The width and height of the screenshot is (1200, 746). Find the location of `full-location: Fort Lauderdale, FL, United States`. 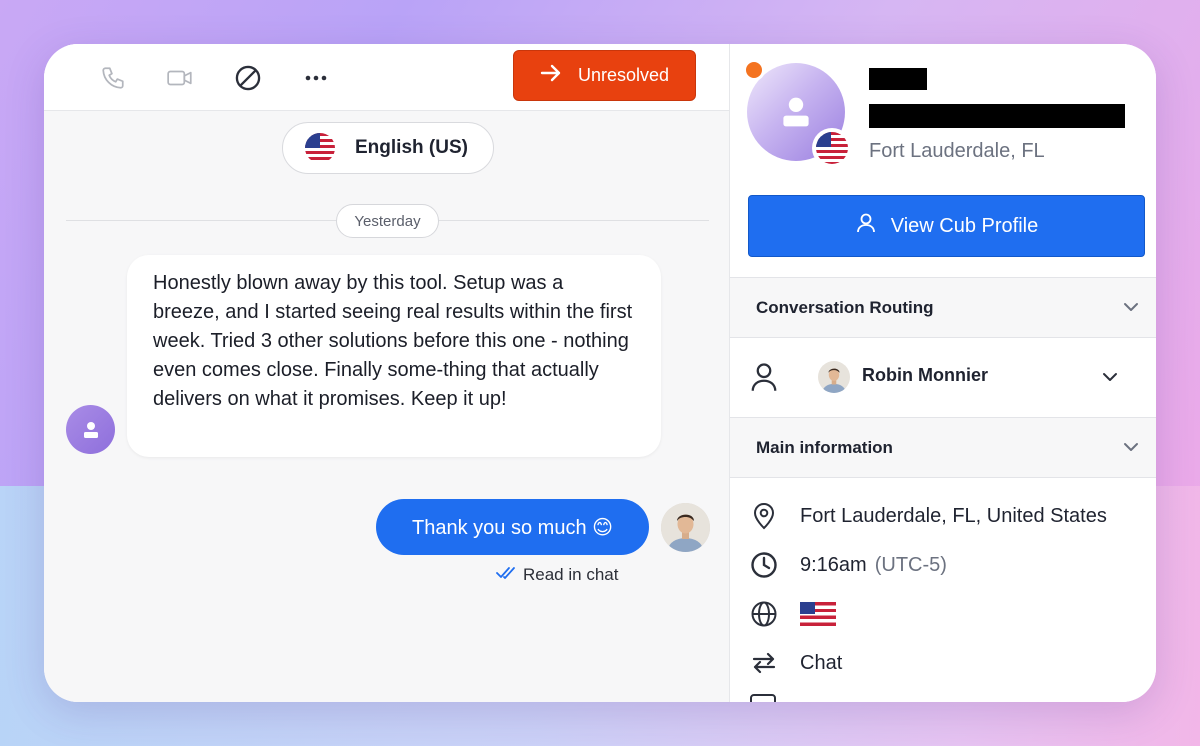

full-location: Fort Lauderdale, FL, United States is located at coordinates (953, 515).